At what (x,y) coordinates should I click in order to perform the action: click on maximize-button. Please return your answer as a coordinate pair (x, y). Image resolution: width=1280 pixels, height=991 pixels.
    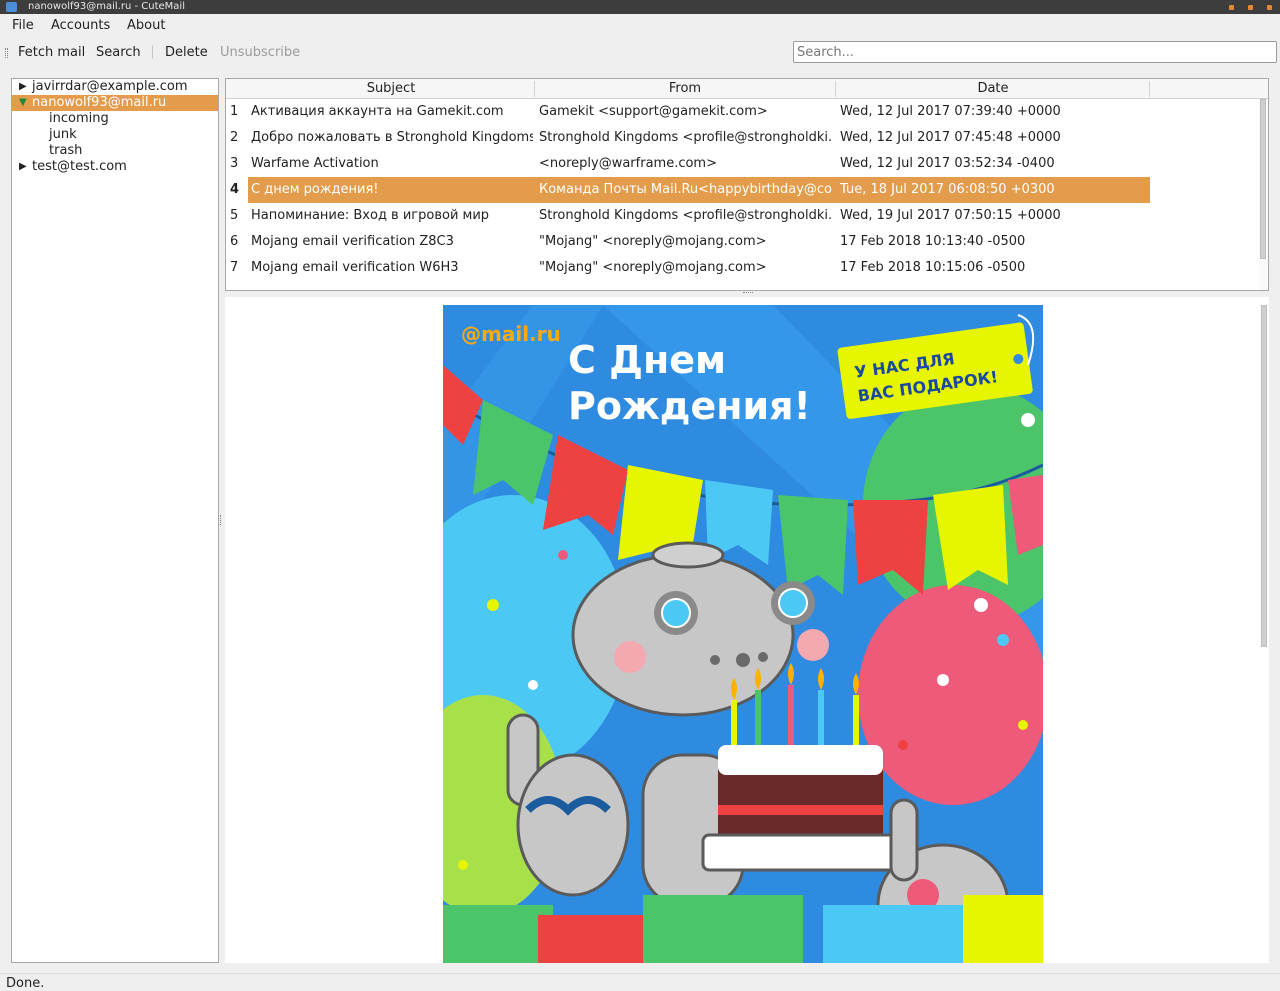
    Looking at the image, I should click on (1250, 7).